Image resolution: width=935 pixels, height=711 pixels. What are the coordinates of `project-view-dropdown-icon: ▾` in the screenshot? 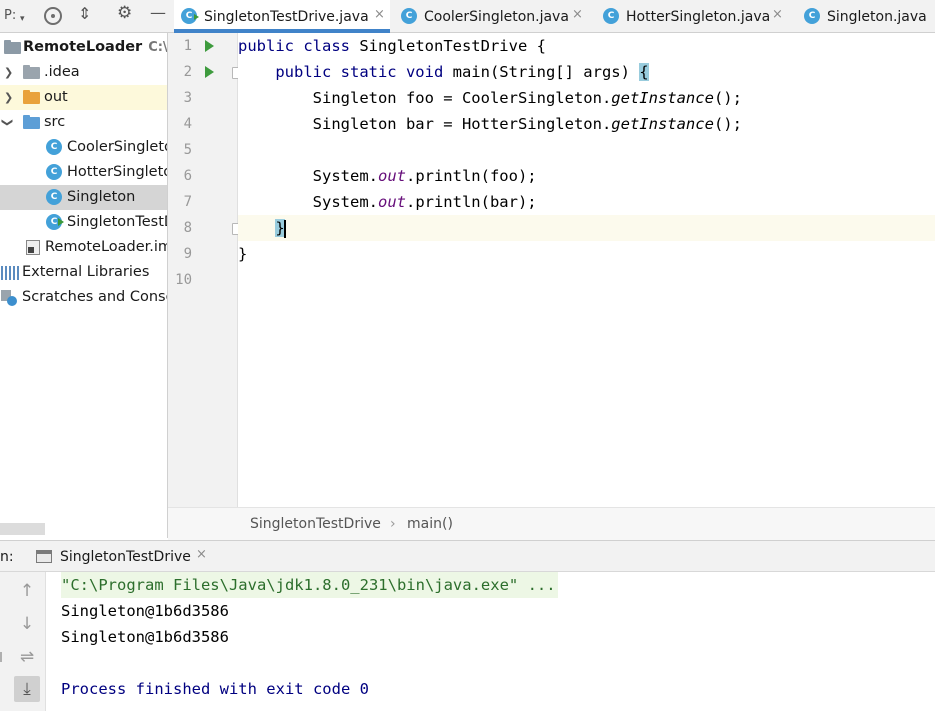 It's located at (22, 19).